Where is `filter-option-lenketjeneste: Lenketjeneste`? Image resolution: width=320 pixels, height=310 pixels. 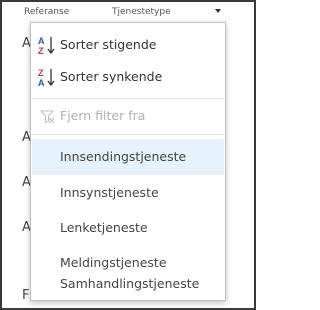
filter-option-lenketjeneste: Lenketjeneste is located at coordinates (128, 228).